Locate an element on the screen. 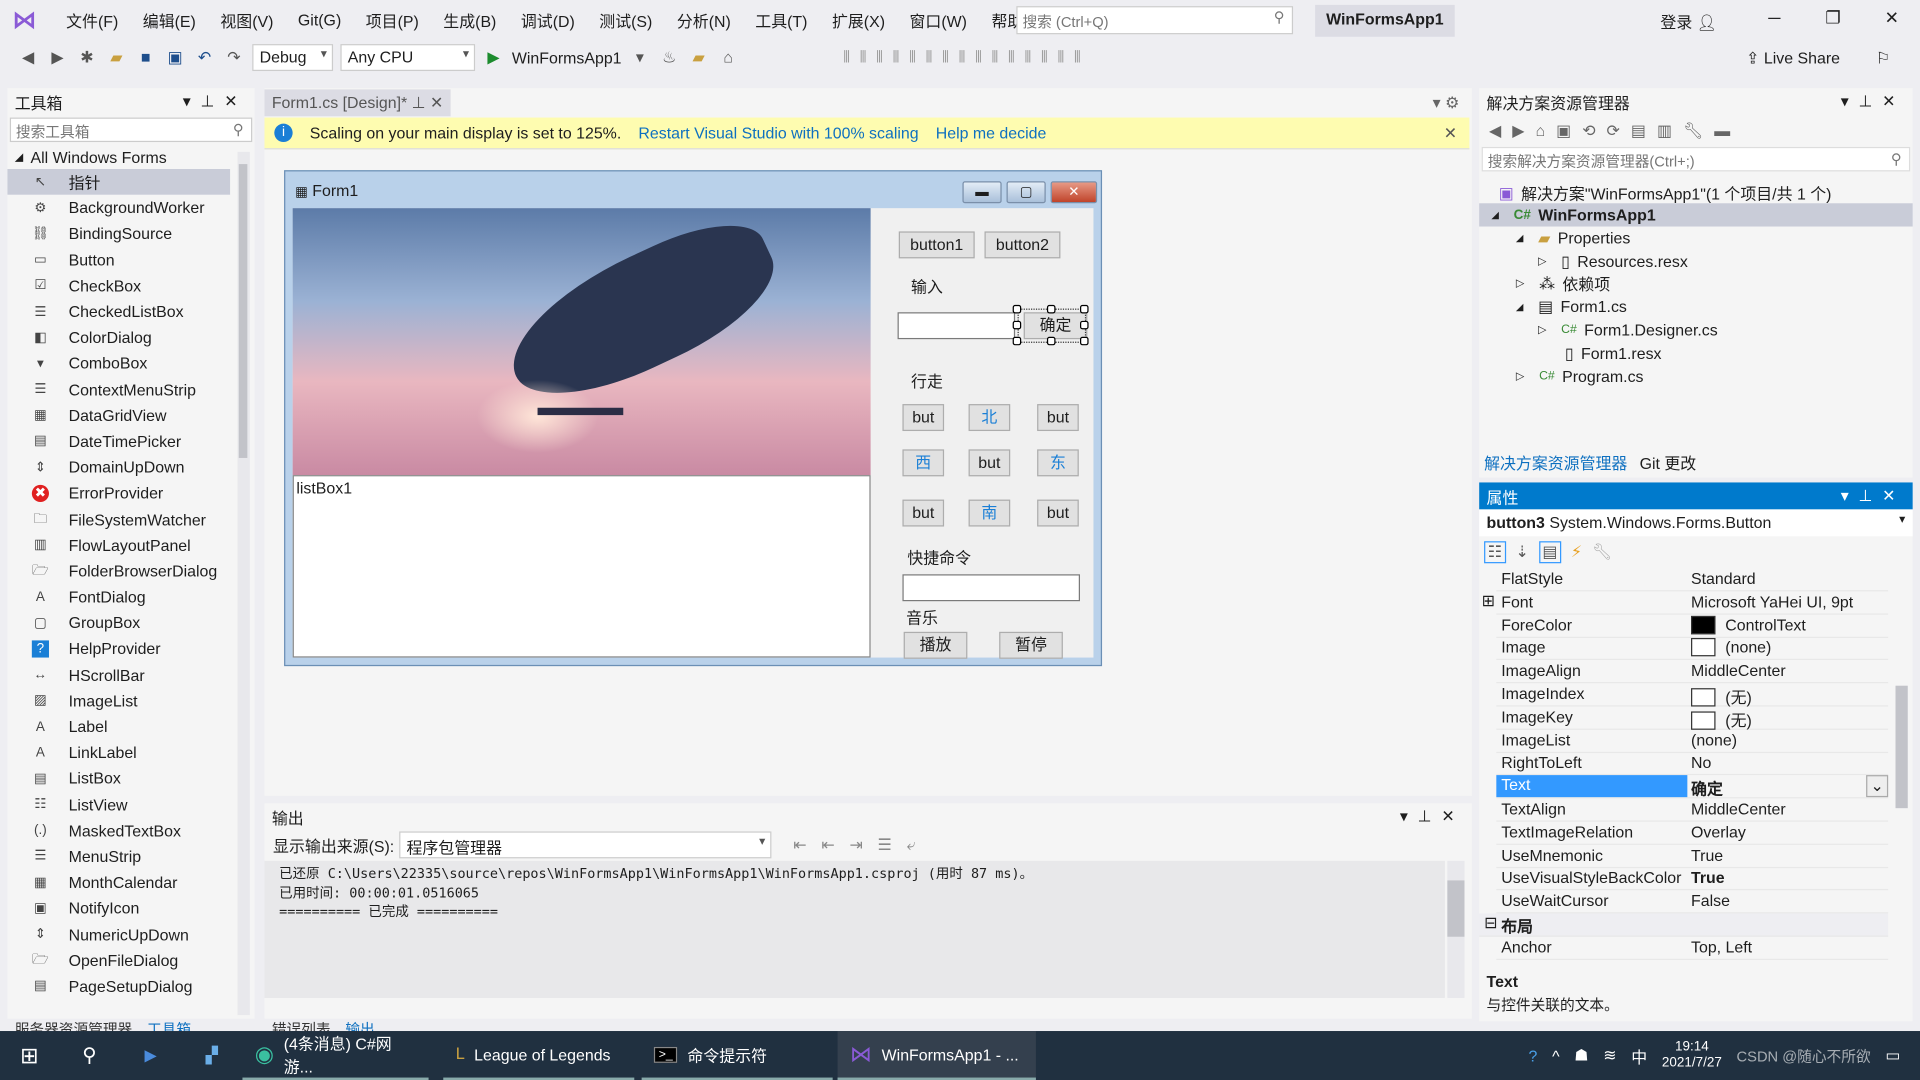 The height and width of the screenshot is (1080, 1920). menu-tools: 工具(T) is located at coordinates (781, 20).